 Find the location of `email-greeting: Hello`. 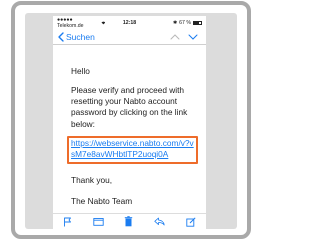

email-greeting: Hello is located at coordinates (80, 71).